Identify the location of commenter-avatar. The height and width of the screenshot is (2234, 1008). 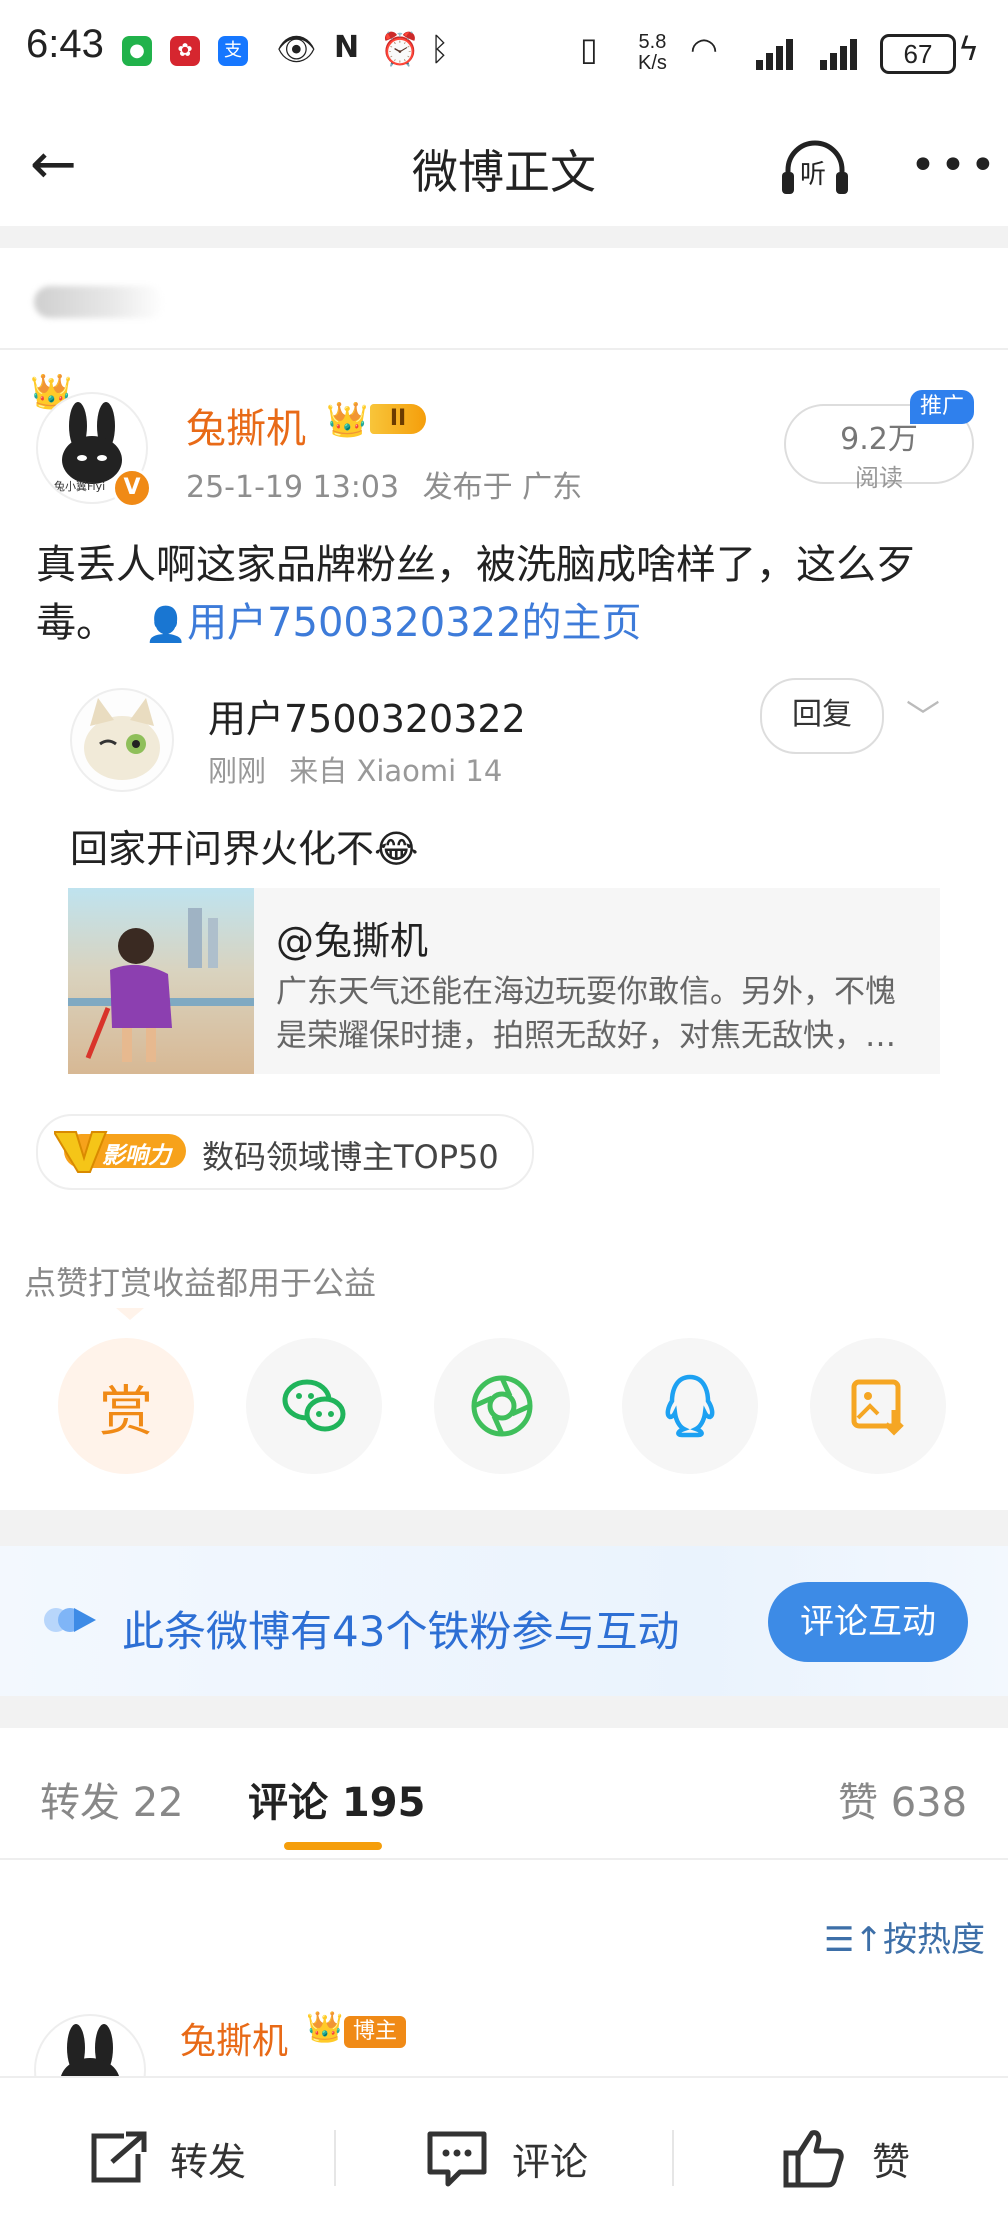
(122, 740).